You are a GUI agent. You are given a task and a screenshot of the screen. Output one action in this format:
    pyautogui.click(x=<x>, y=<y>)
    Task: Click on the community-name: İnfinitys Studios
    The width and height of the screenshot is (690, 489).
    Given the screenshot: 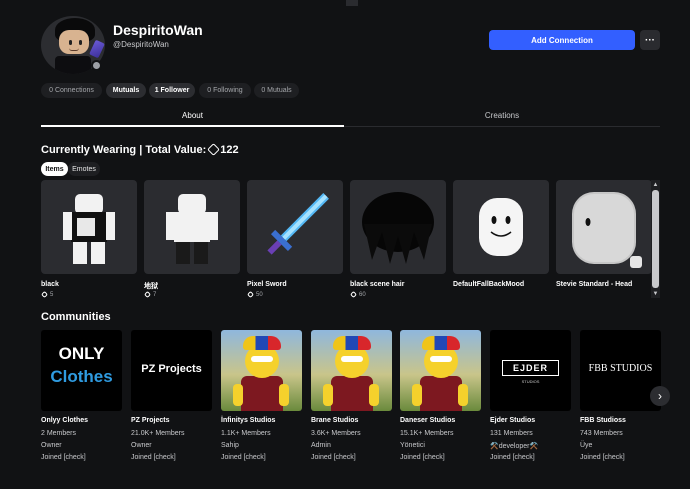 What is the action you would take?
    pyautogui.click(x=248, y=420)
    